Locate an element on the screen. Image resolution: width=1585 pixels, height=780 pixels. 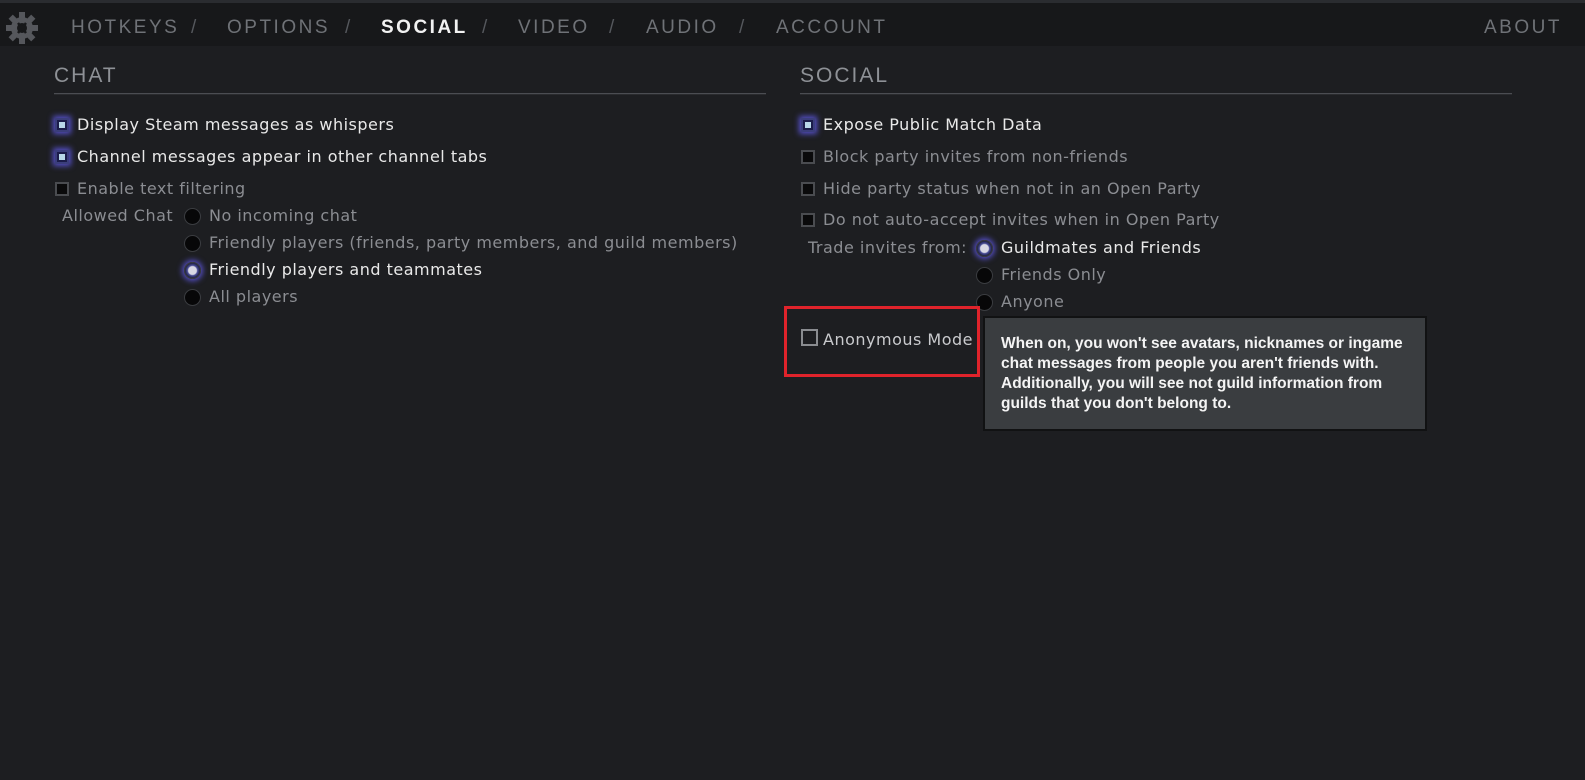
tab-audio: AUDIO is located at coordinates (682, 28).